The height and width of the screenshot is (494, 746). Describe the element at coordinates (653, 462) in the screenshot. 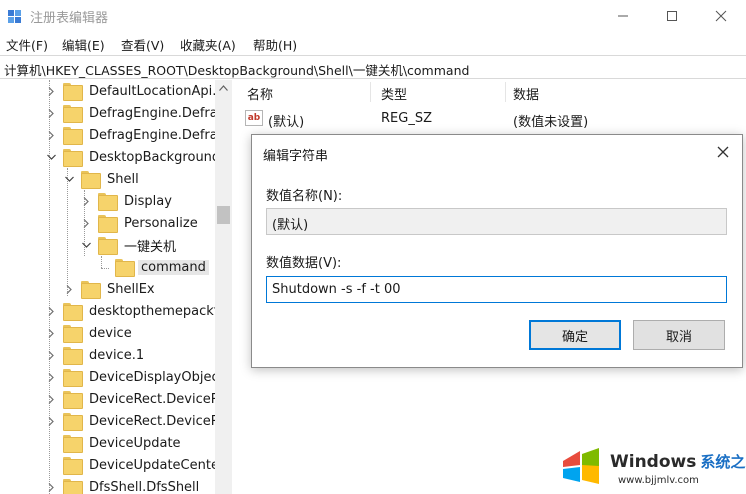

I see `watermark-brand-name: Windows` at that location.